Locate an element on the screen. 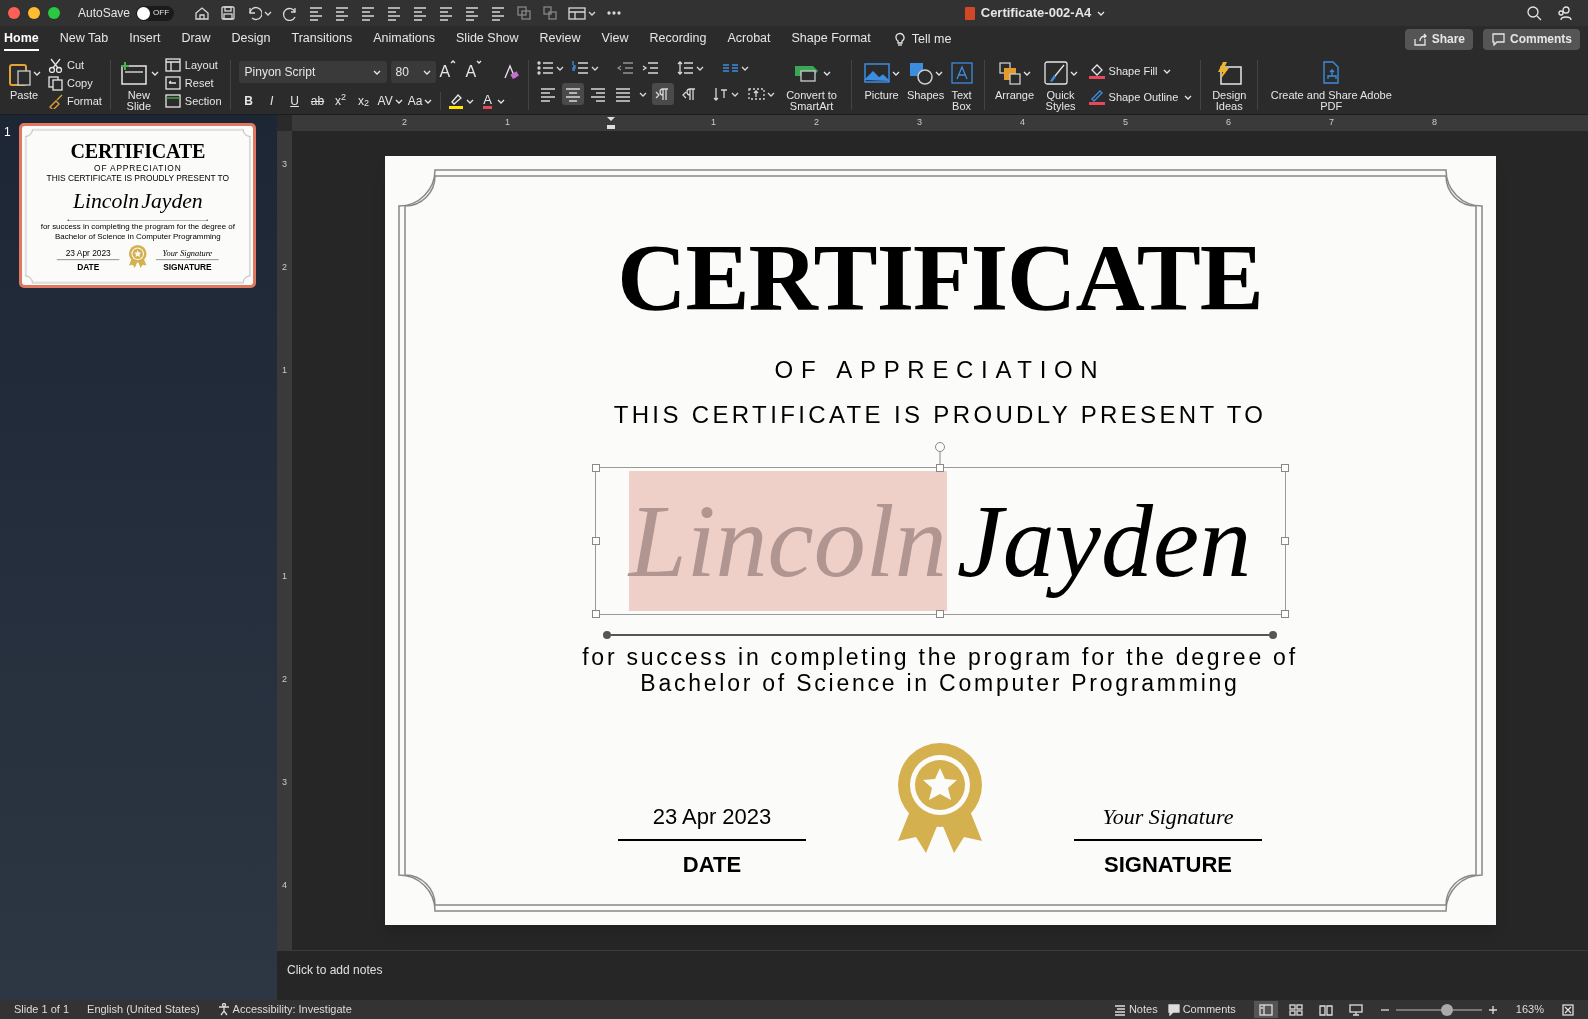 This screenshot has width=1588, height=1019. convert-smartart-button: Convert to SmartArt is located at coordinates (811, 84).